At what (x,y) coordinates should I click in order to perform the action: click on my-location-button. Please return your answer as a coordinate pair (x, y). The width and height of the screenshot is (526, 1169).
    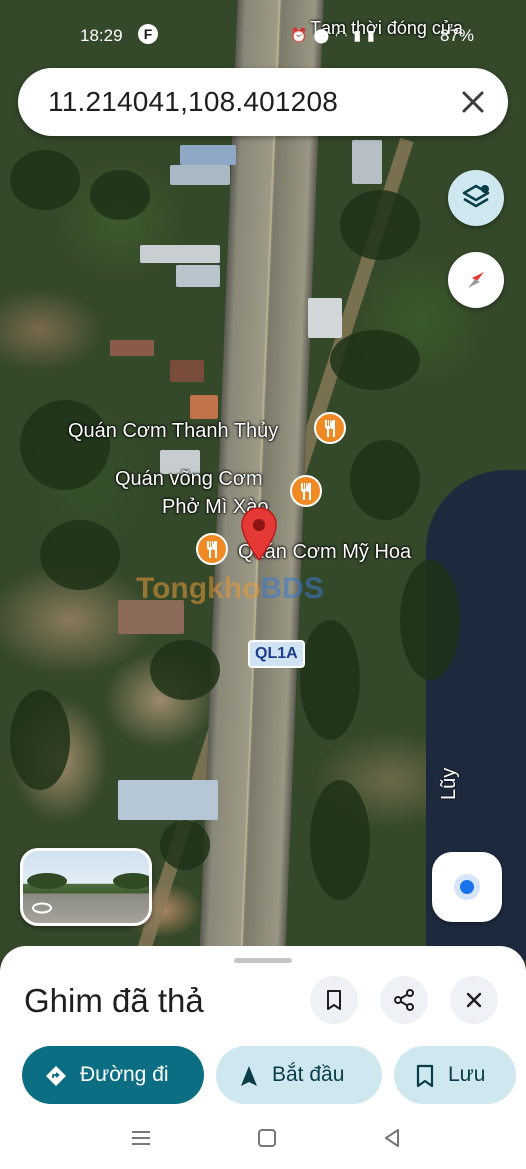
    Looking at the image, I should click on (467, 887).